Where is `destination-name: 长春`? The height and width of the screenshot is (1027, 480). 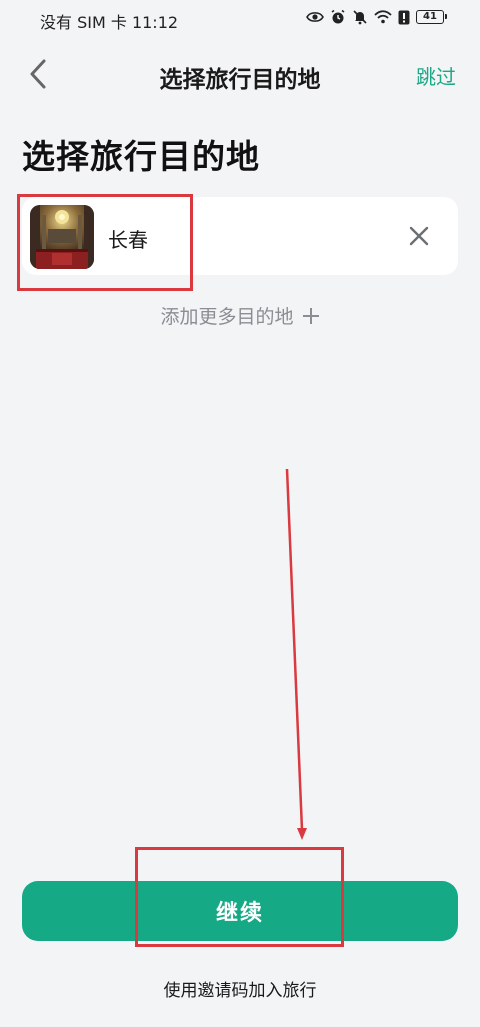
destination-name: 长春 is located at coordinates (128, 240).